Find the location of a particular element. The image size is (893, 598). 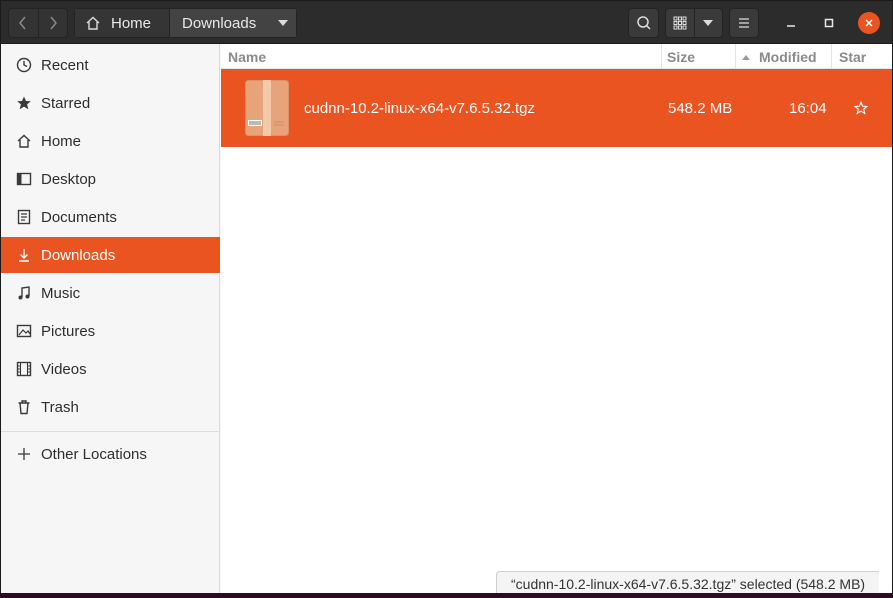

path-current-button: Downloads is located at coordinates (233, 23).